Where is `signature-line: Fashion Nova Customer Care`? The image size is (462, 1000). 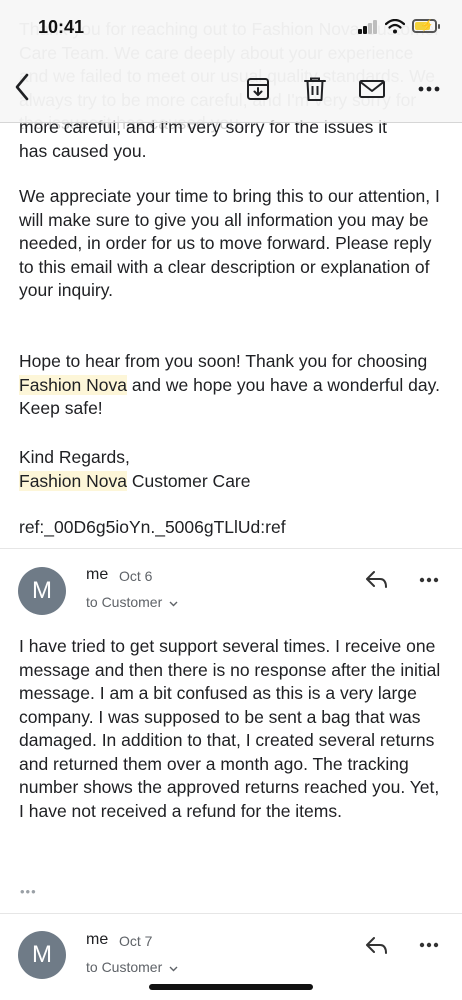 signature-line: Fashion Nova Customer Care is located at coordinates (231, 482).